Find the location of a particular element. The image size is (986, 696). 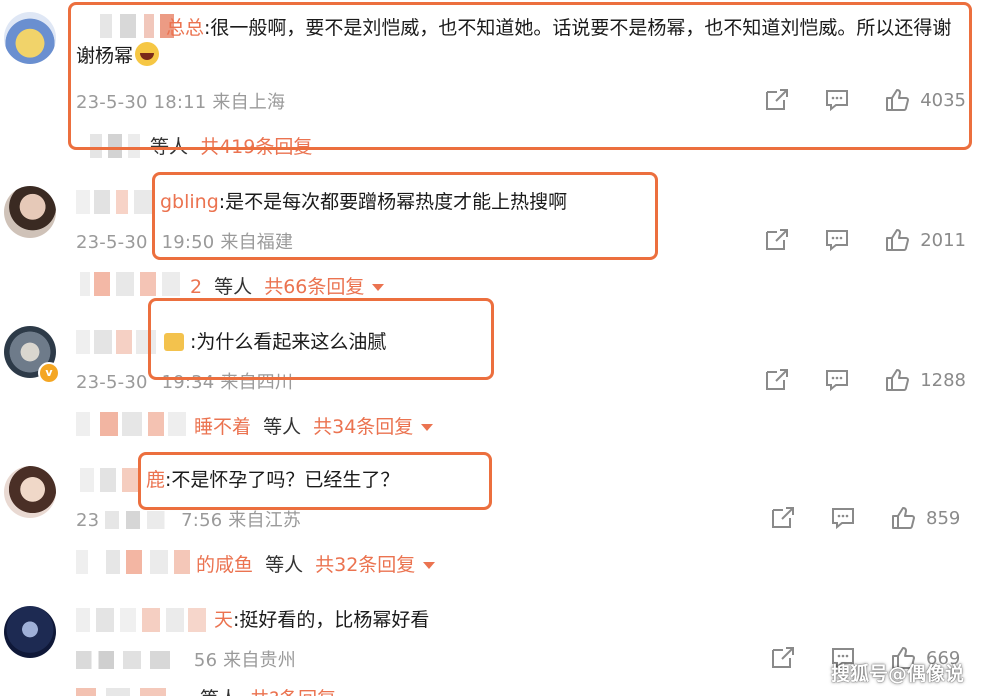

meta-time-location: 19:34 来自四川 is located at coordinates (227, 382).